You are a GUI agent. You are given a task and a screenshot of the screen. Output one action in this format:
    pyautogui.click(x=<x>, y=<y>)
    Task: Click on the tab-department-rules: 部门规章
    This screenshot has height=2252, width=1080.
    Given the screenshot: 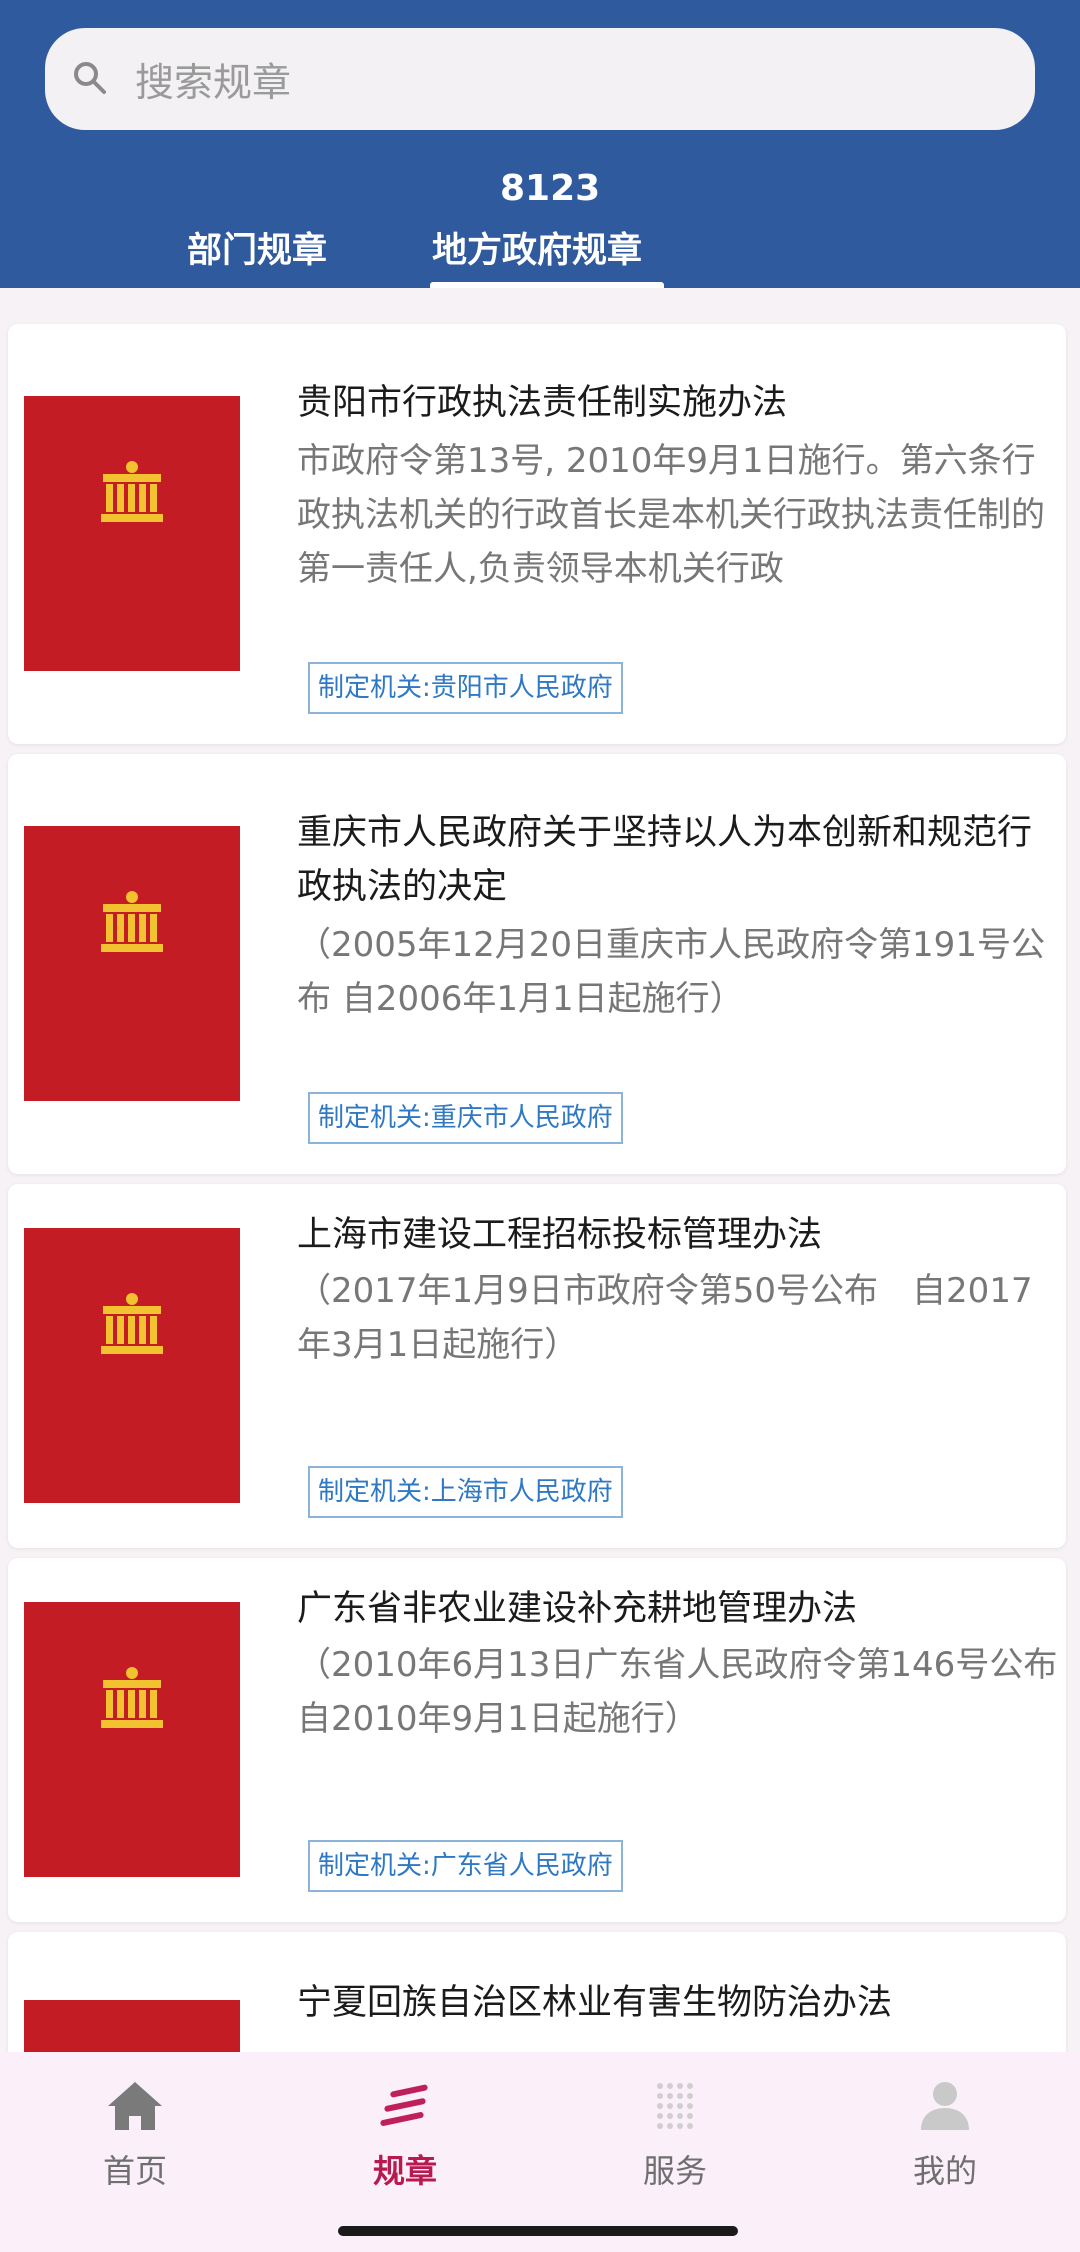 What is the action you would take?
    pyautogui.click(x=257, y=247)
    